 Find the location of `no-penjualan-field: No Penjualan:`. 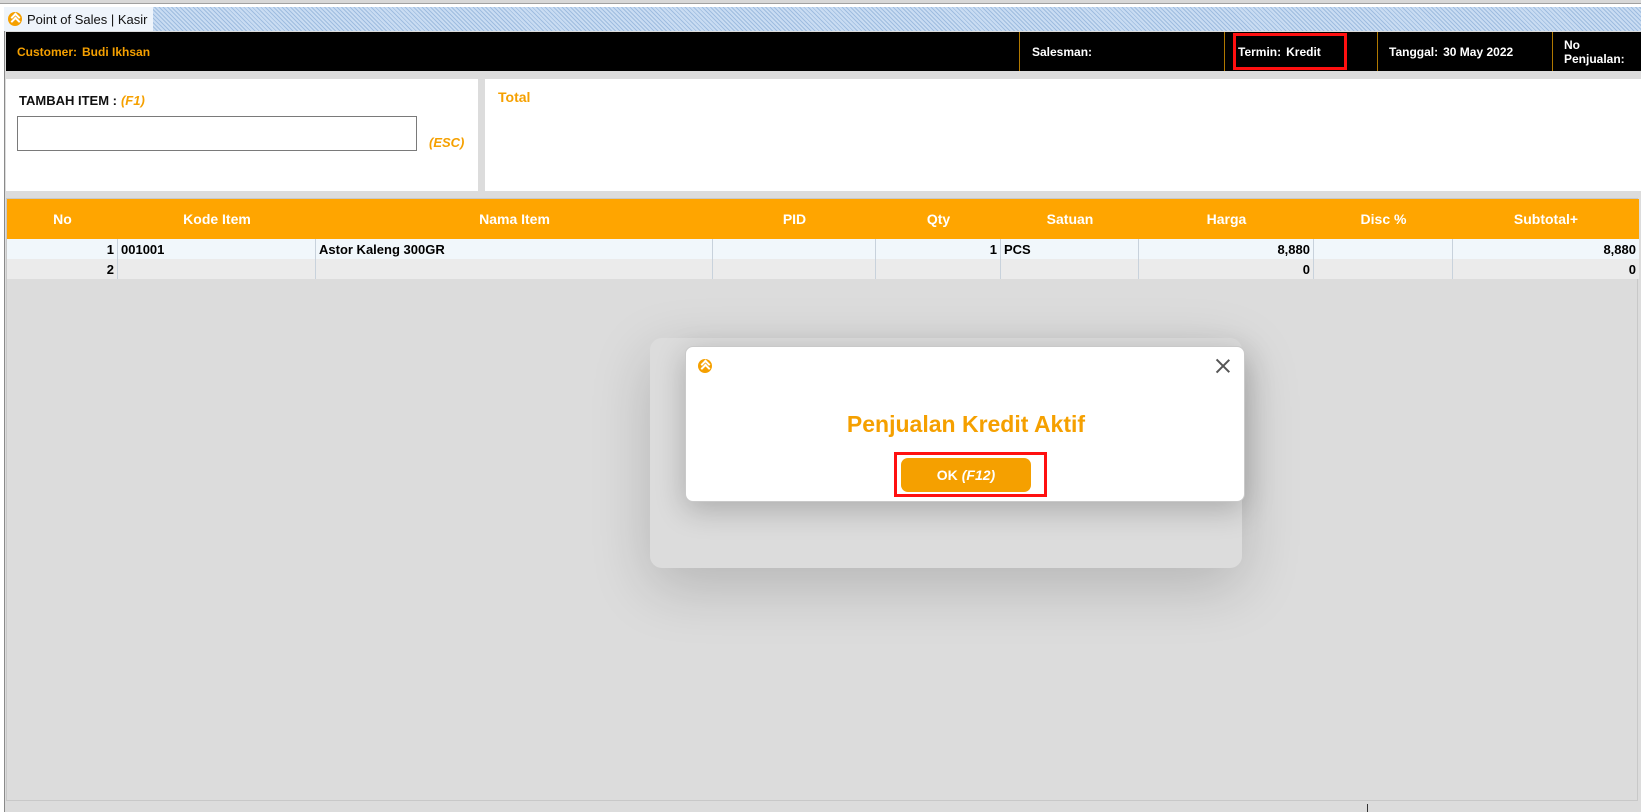

no-penjualan-field: No Penjualan: is located at coordinates (1602, 51).